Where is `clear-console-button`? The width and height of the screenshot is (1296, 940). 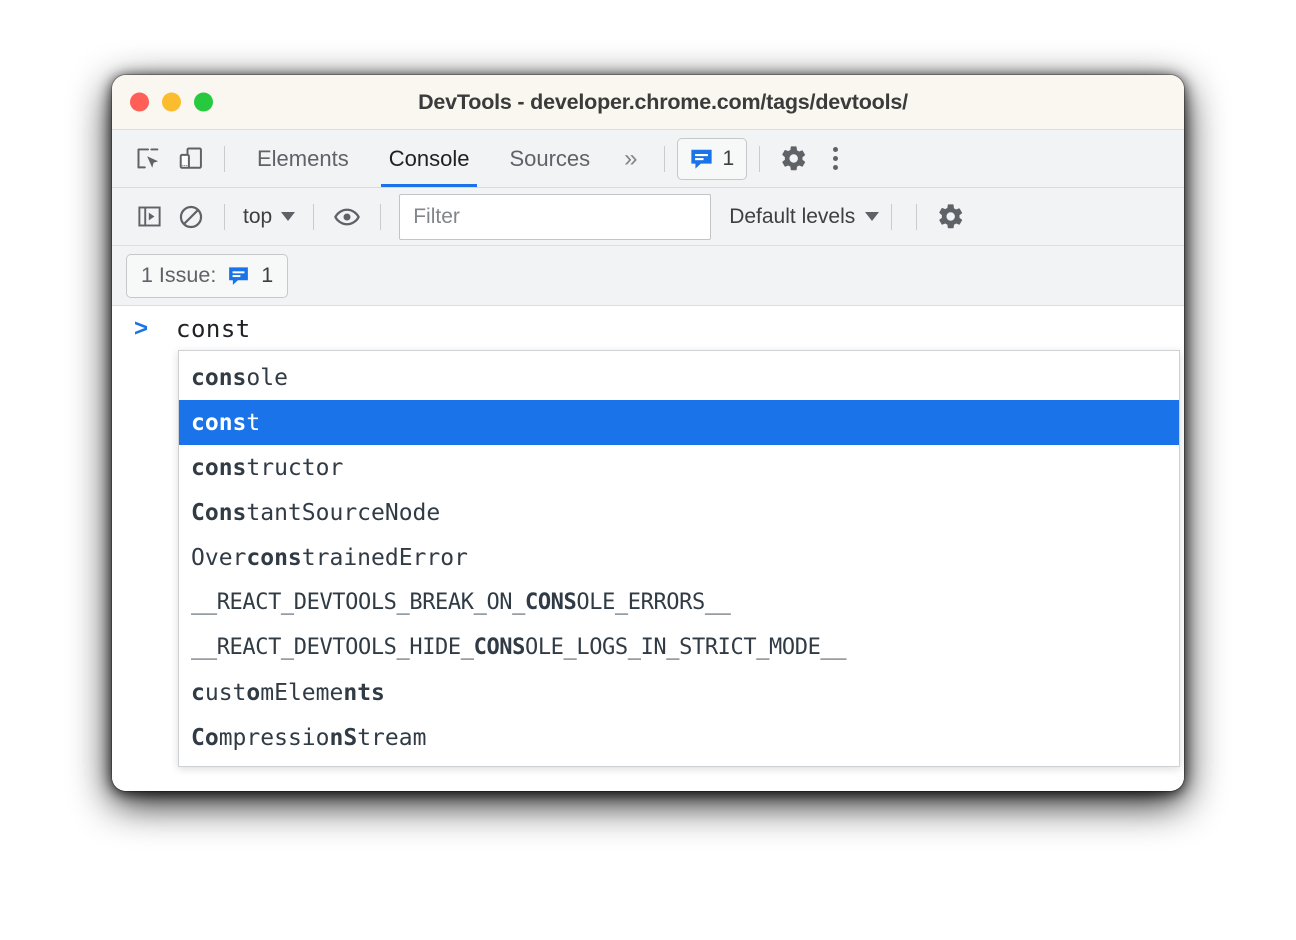 clear-console-button is located at coordinates (191, 217).